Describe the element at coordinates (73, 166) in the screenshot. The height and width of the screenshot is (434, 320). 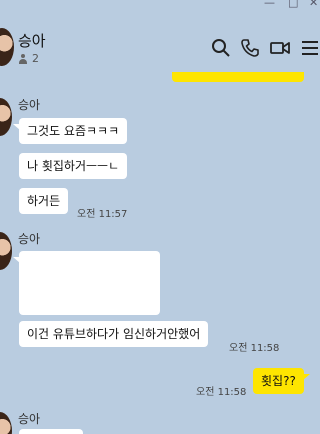
I see `message-bubble: 나 횟집하거ㅡㅡㄴ` at that location.